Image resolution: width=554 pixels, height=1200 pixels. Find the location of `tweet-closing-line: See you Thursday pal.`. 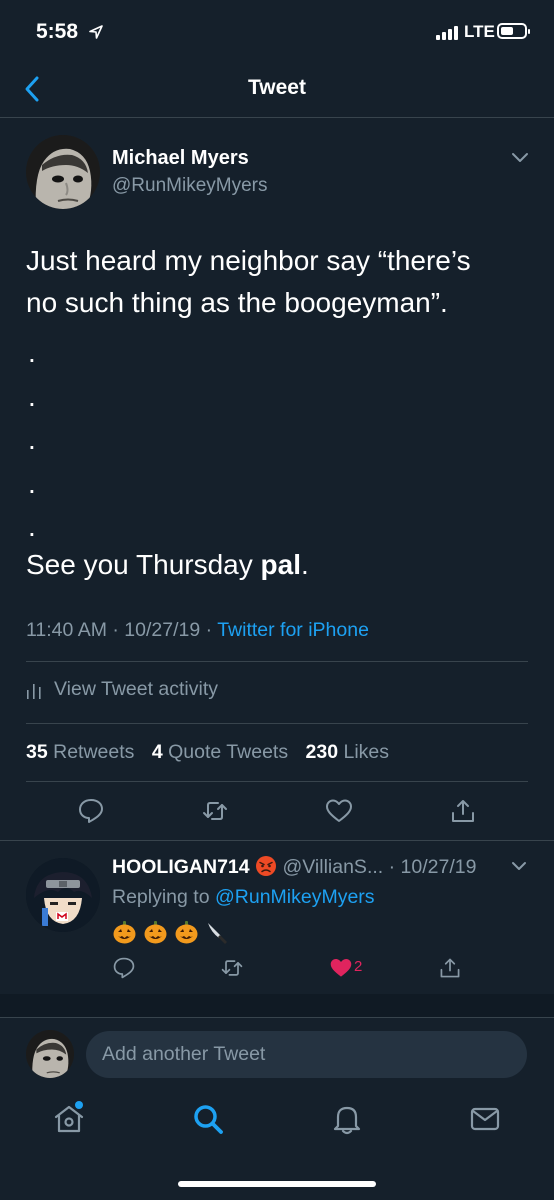

tweet-closing-line: See you Thursday pal. is located at coordinates (167, 565).